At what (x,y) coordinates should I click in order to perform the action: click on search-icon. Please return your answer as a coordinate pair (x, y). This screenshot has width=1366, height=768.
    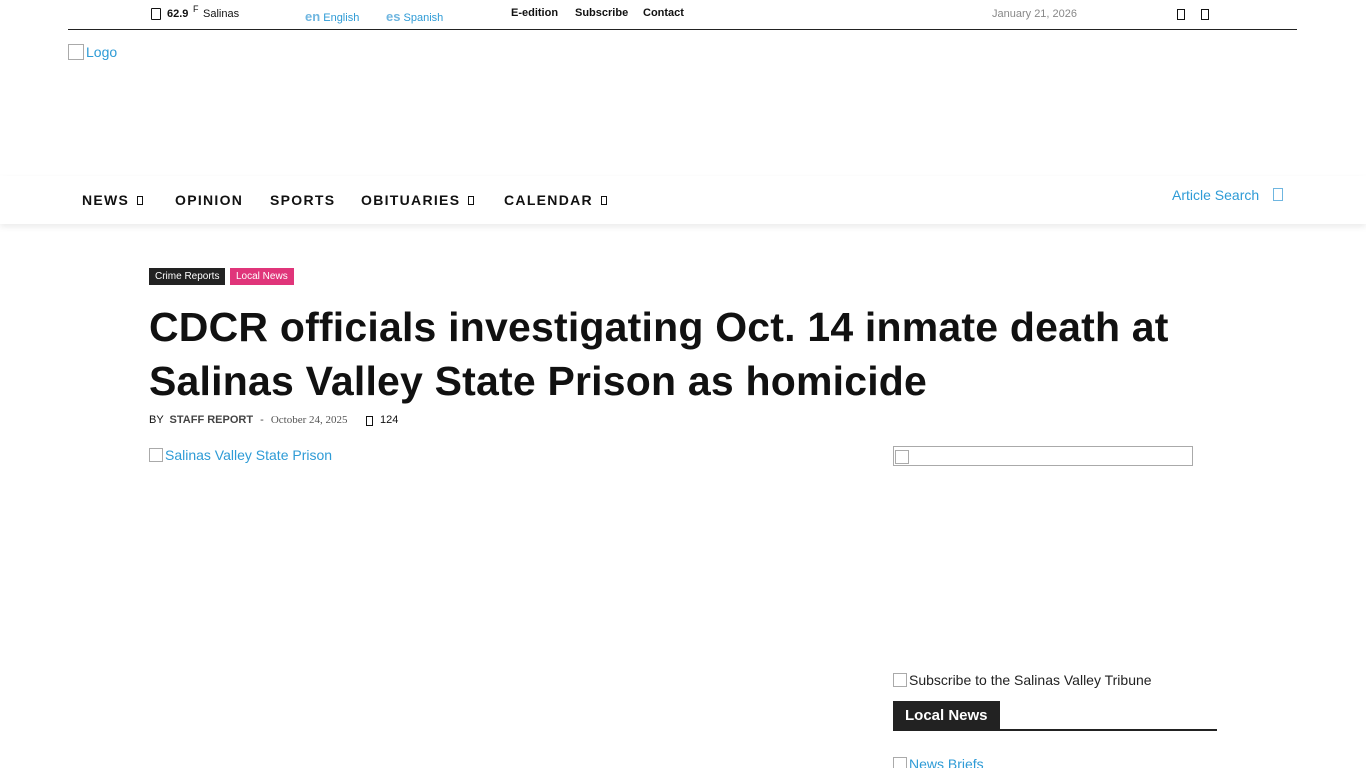
    Looking at the image, I should click on (1278, 194).